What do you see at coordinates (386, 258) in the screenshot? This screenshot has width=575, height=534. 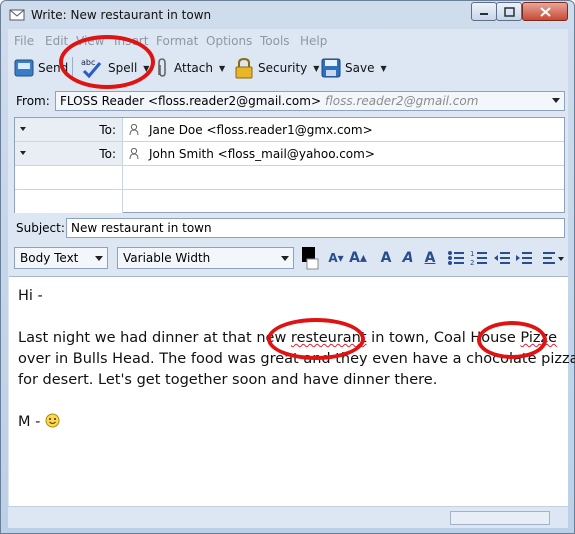 I see `bold-icon: A` at bounding box center [386, 258].